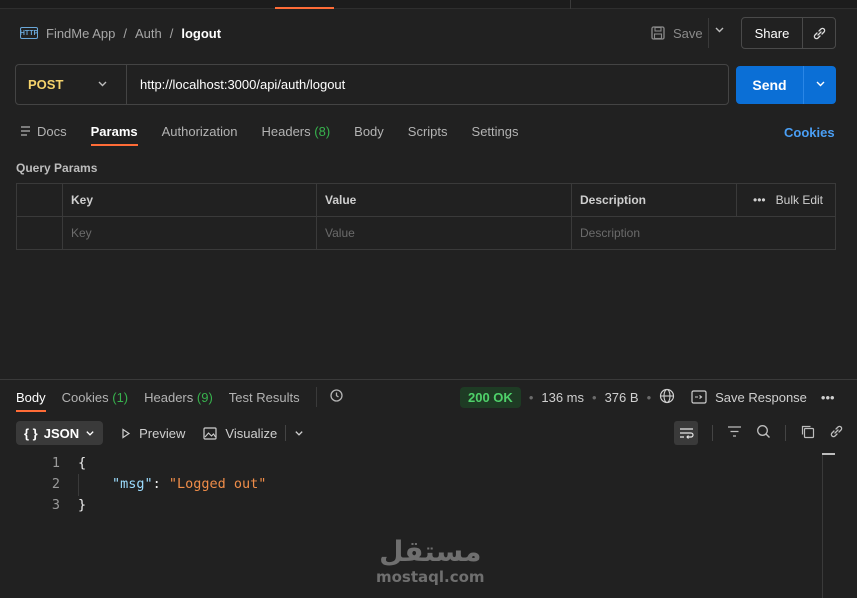 This screenshot has height=598, width=857. I want to click on docs-icon, so click(25, 131).